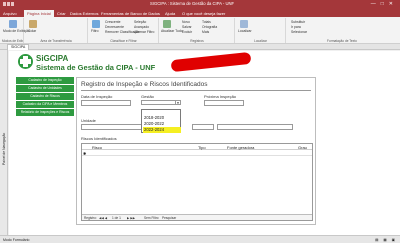  What do you see at coordinates (99, 138) in the screenshot?
I see `riscos-label: Riscos Identificados` at bounding box center [99, 138].